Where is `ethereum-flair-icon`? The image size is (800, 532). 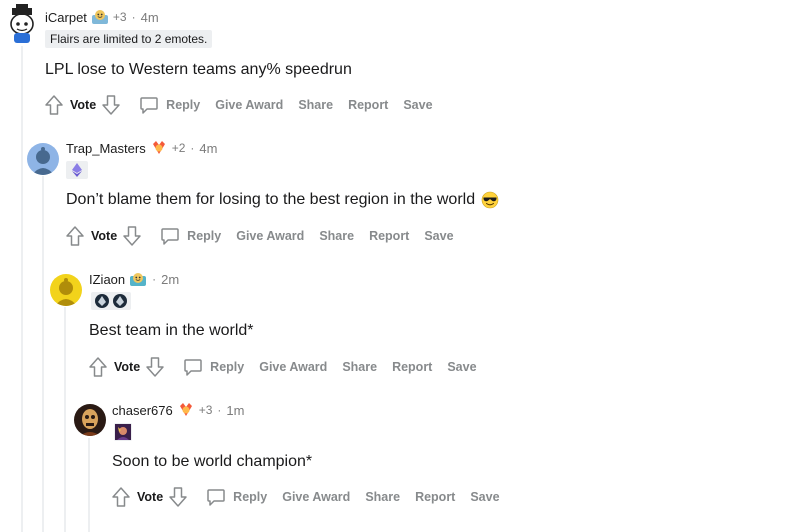 ethereum-flair-icon is located at coordinates (77, 170).